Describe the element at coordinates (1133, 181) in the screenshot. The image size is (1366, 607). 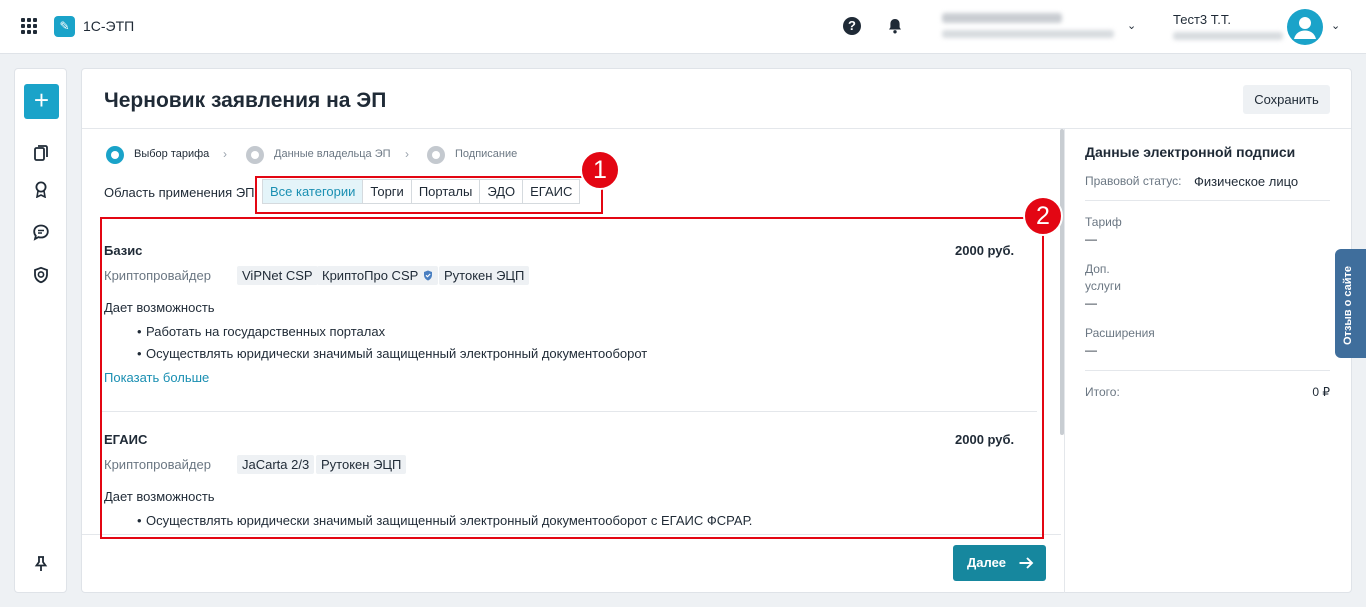
I see `legal-status-label: Правовой статус:` at that location.